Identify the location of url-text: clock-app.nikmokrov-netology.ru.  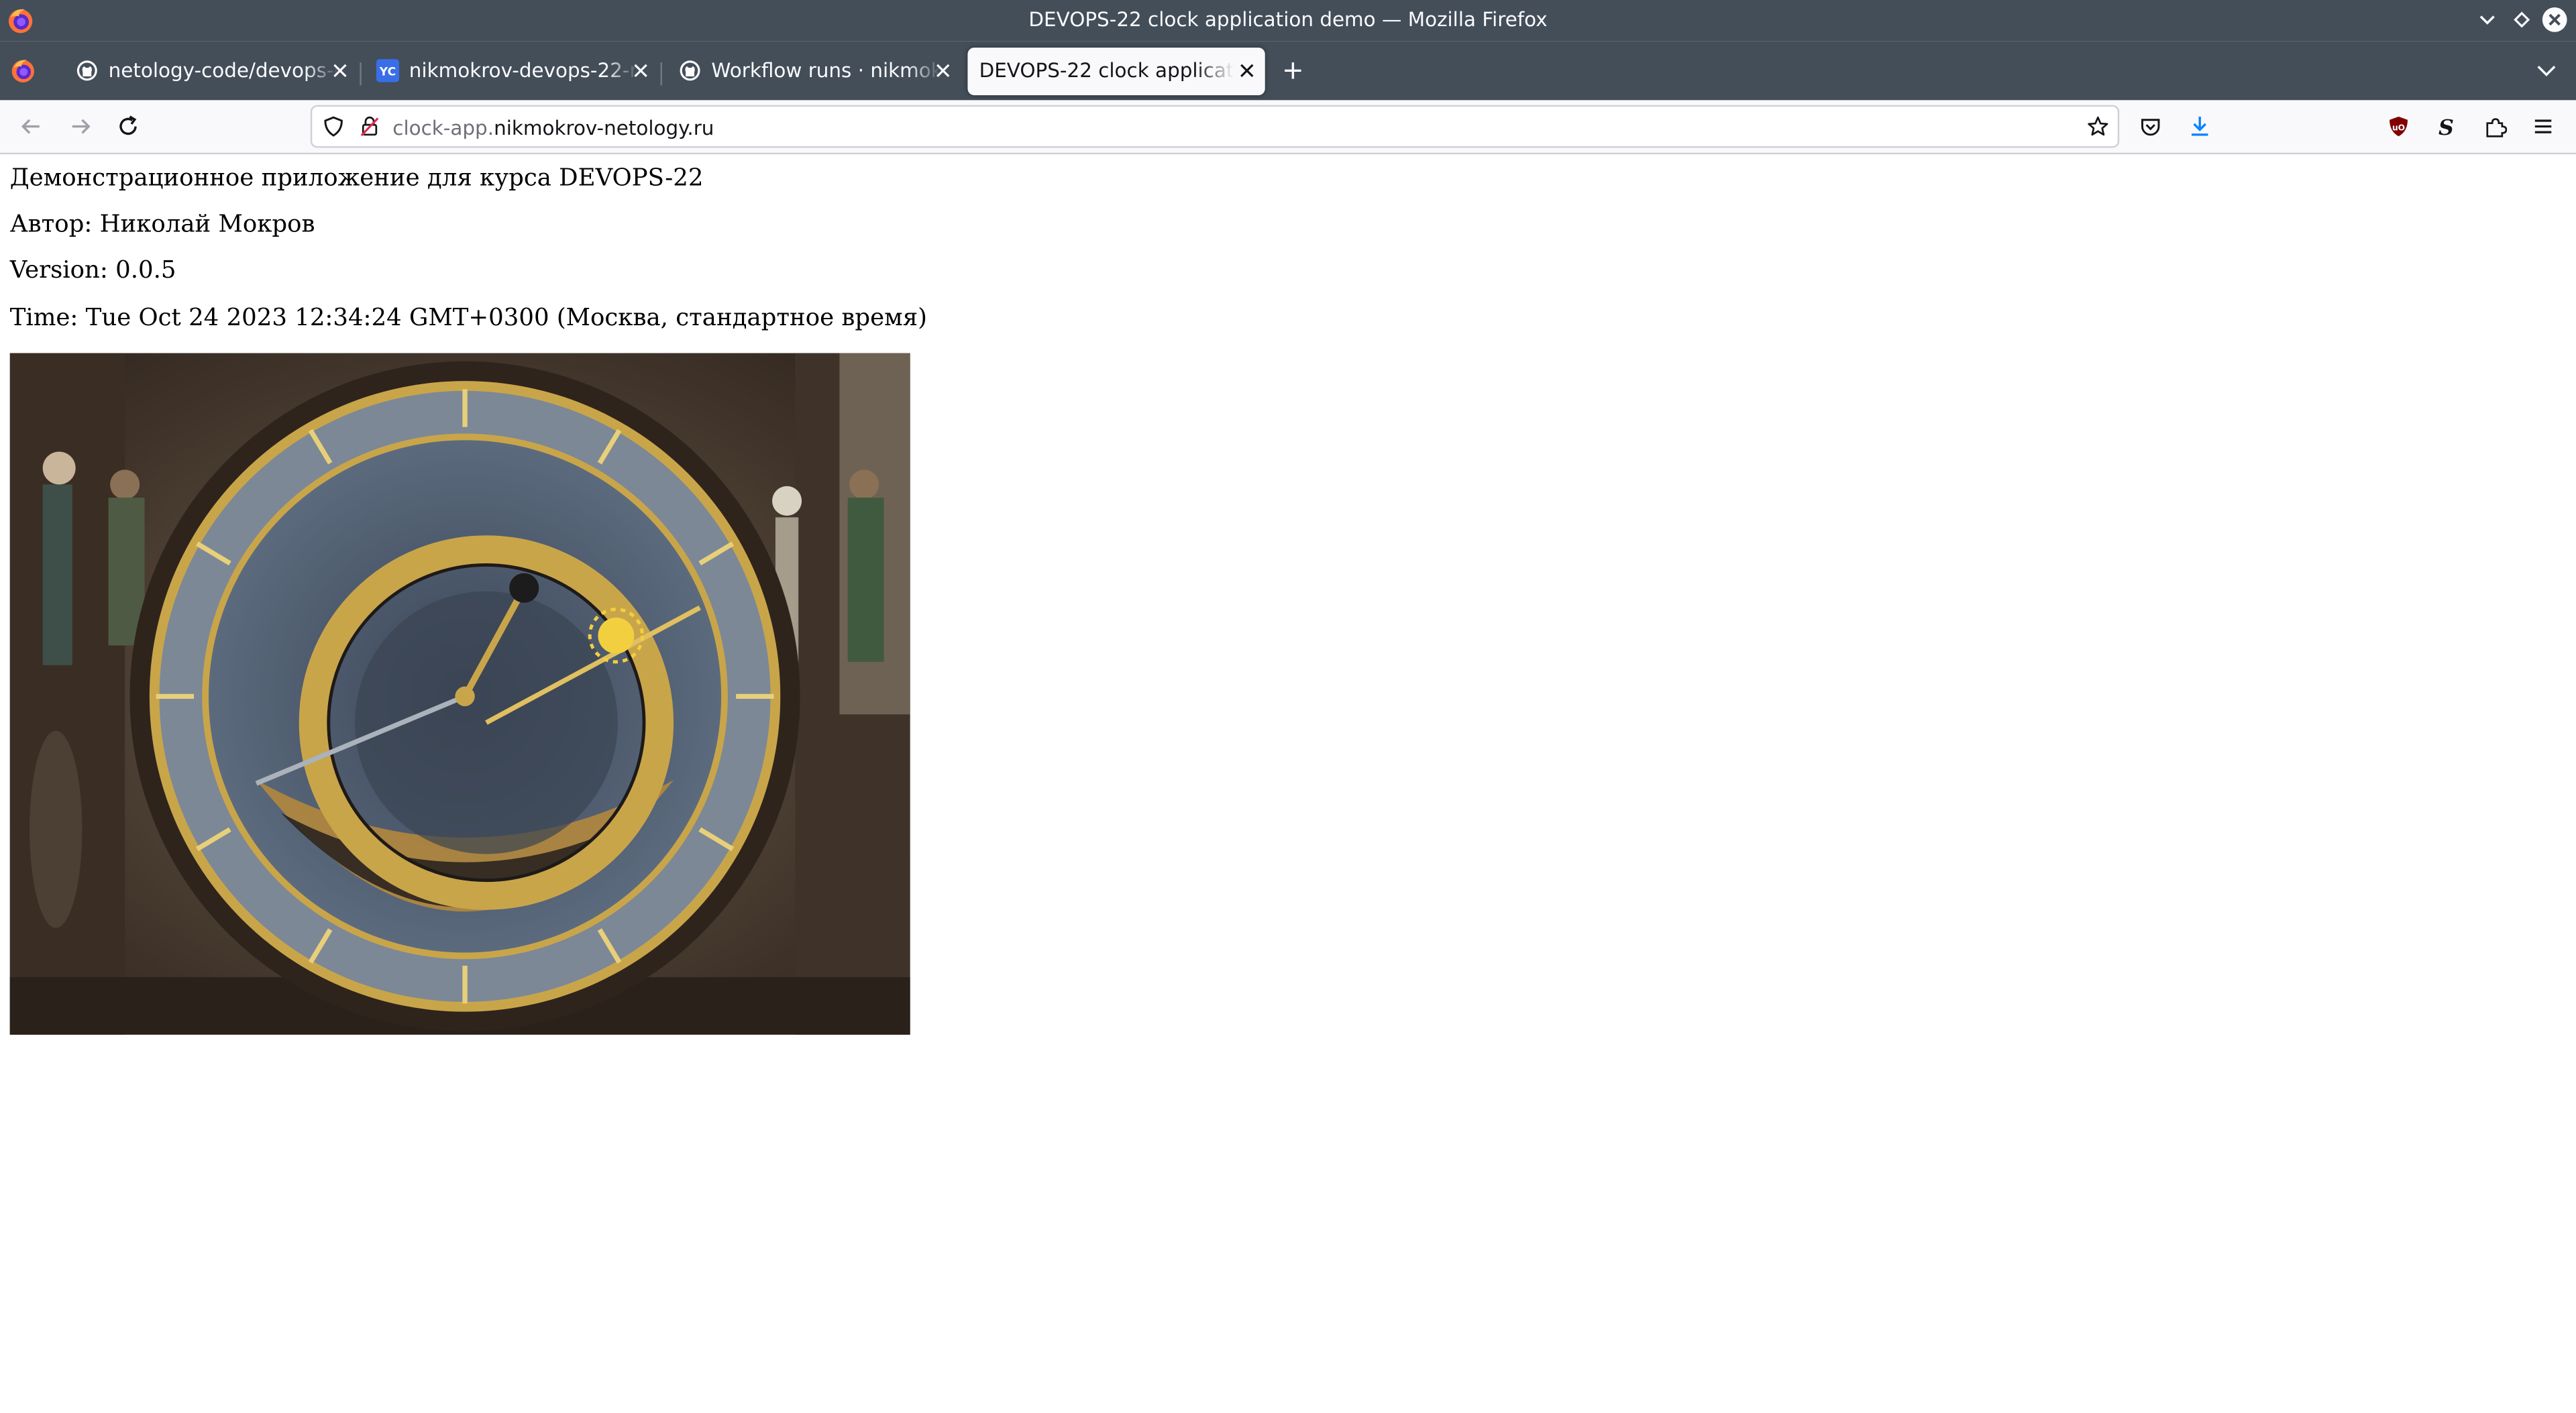
(553, 128).